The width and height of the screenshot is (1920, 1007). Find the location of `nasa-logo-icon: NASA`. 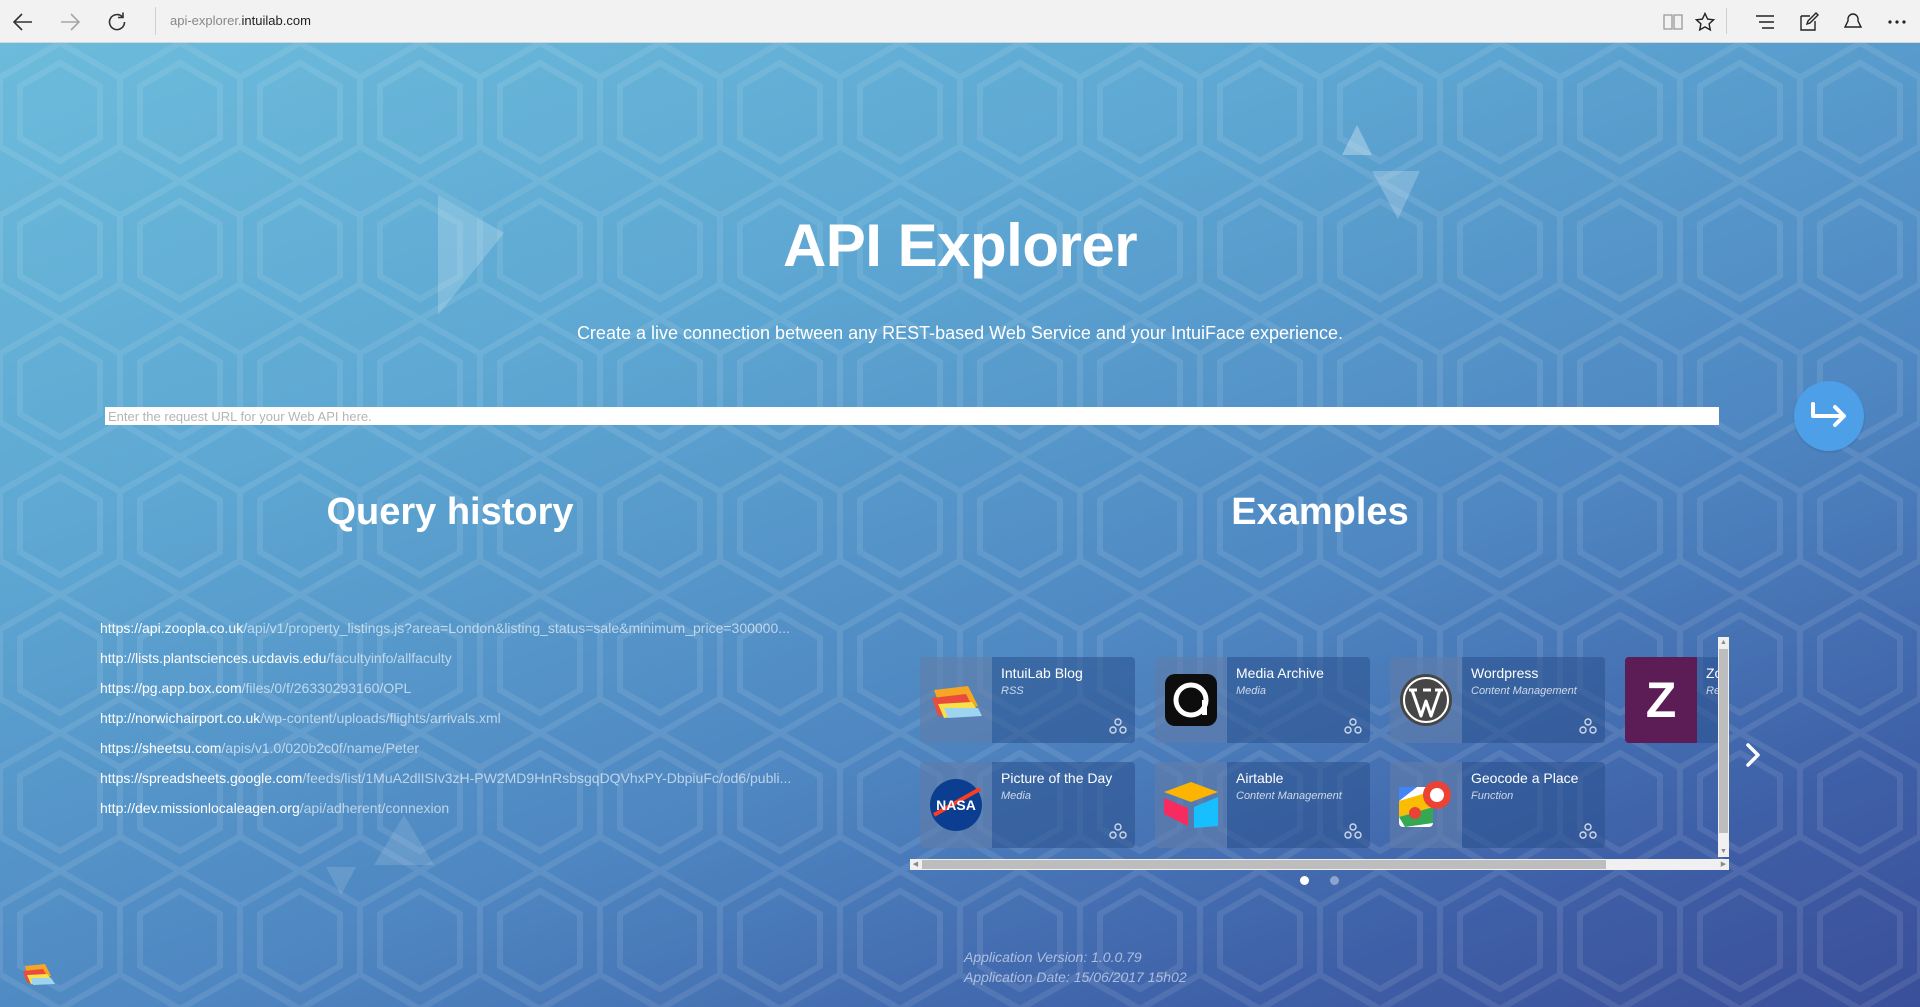

nasa-logo-icon: NASA is located at coordinates (956, 805).